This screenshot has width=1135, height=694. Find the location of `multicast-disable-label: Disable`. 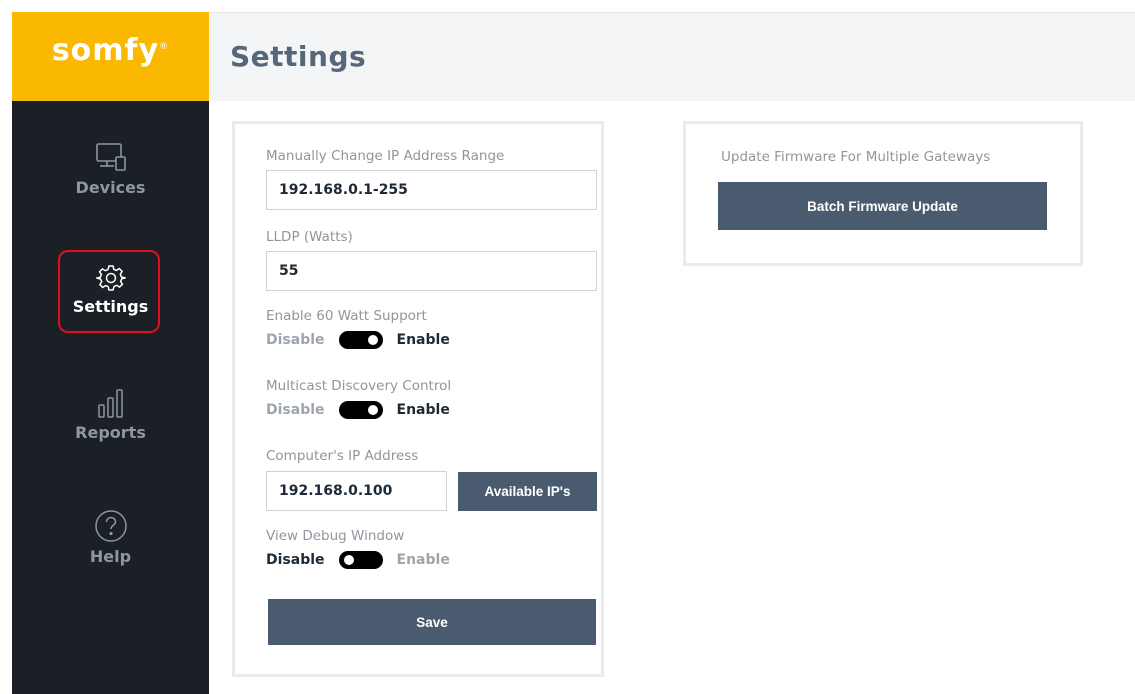

multicast-disable-label: Disable is located at coordinates (295, 410).